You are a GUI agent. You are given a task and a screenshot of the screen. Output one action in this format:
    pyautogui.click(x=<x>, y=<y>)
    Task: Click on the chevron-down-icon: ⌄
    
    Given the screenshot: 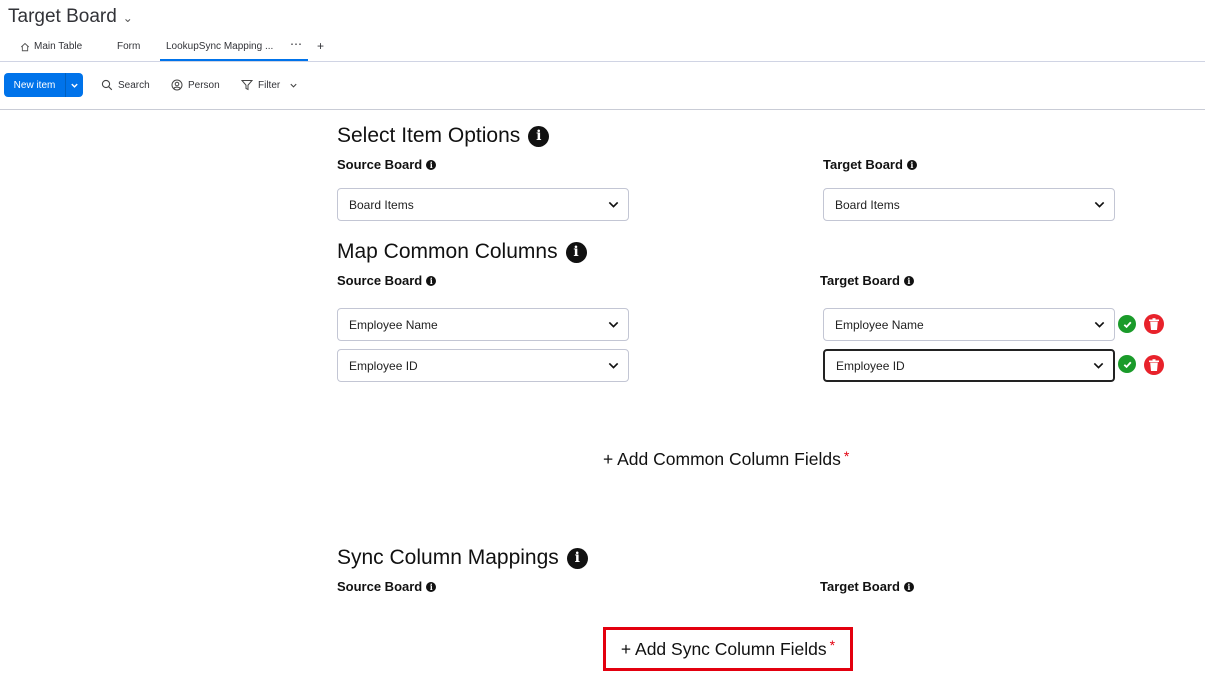 What is the action you would take?
    pyautogui.click(x=128, y=18)
    